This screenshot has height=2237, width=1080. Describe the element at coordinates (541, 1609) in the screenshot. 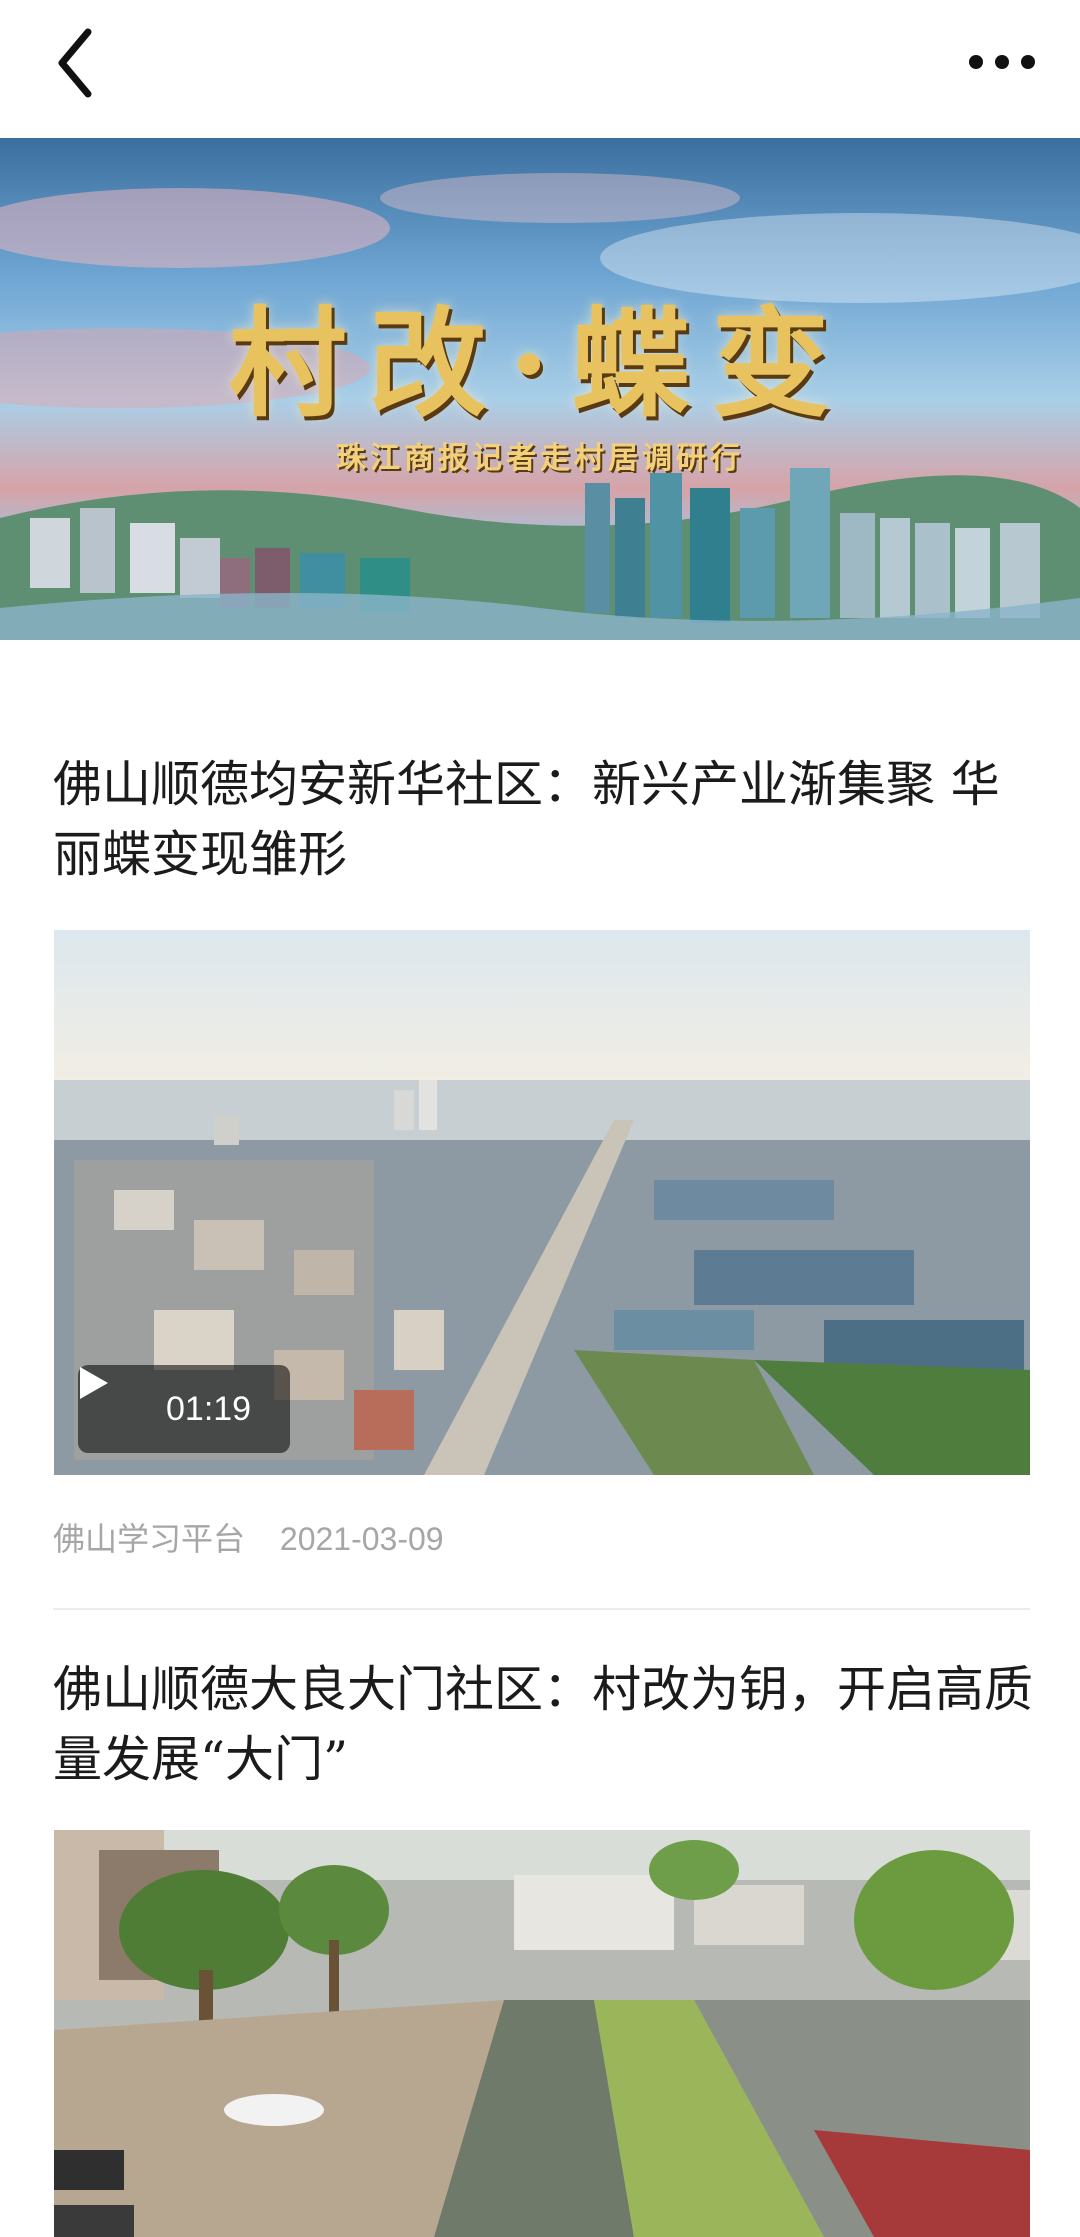

I see `article-divider` at that location.